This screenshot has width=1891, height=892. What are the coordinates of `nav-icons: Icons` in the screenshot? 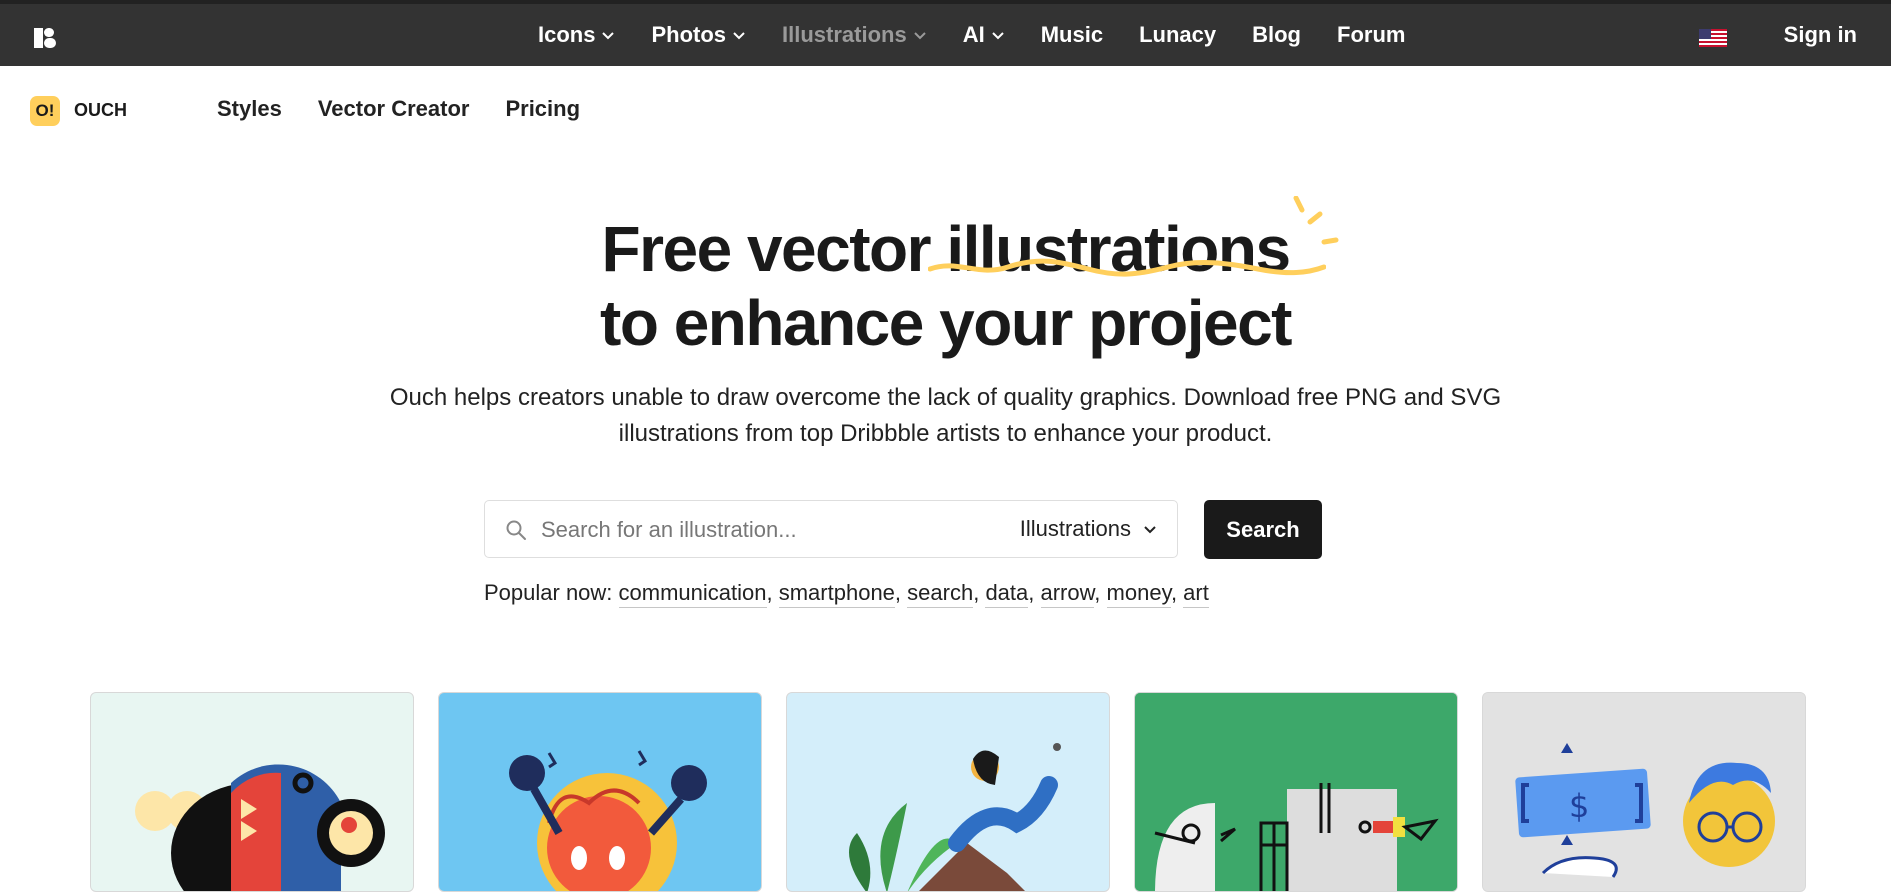 It's located at (576, 35).